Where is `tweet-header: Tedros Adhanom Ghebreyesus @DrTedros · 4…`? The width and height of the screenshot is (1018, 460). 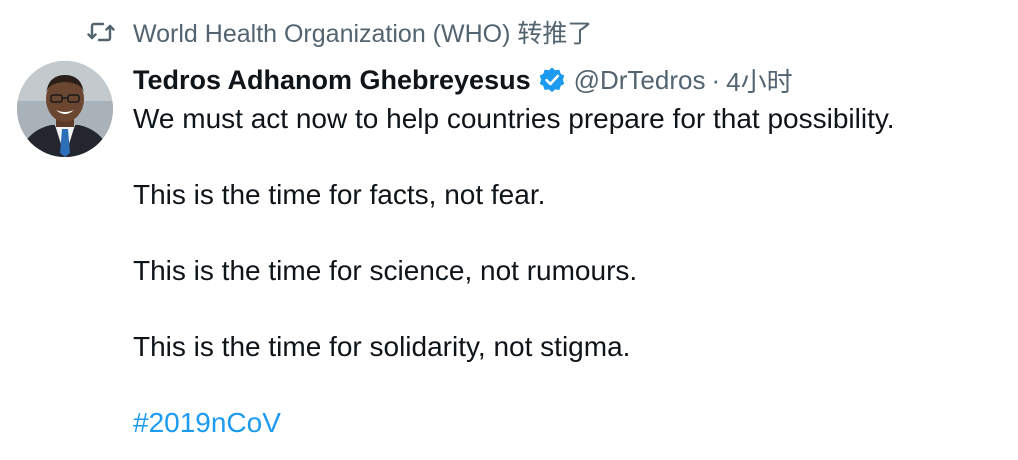 tweet-header: Tedros Adhanom Ghebreyesus @DrTedros · 4… is located at coordinates (463, 80).